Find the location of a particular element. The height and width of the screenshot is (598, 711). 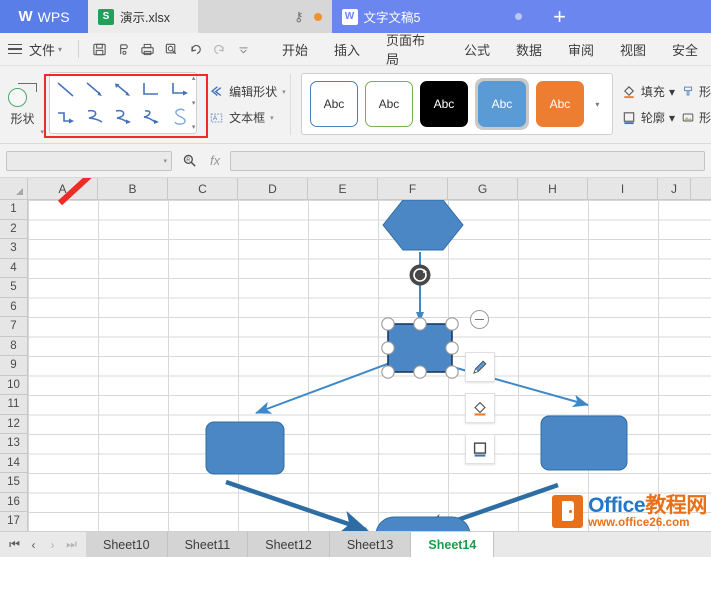

redo-icon is located at coordinates (219, 49).